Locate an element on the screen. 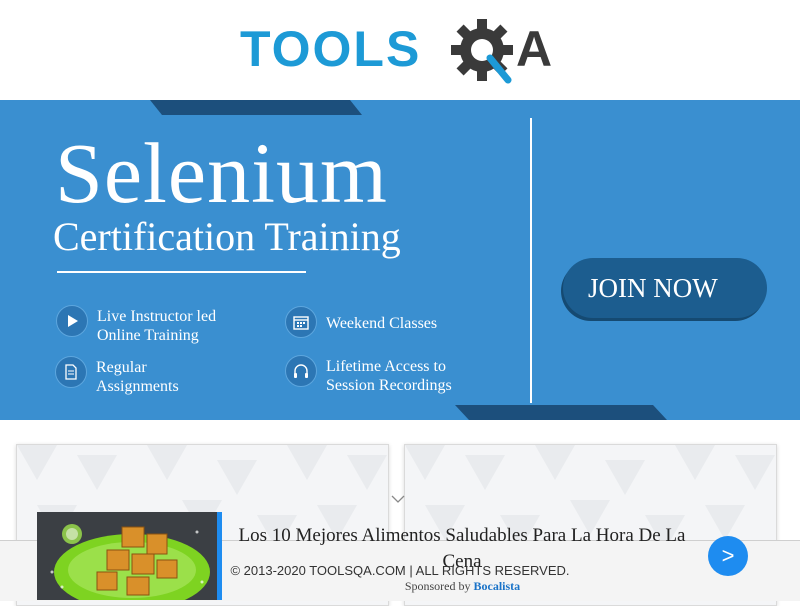  play-icon is located at coordinates (72, 321).